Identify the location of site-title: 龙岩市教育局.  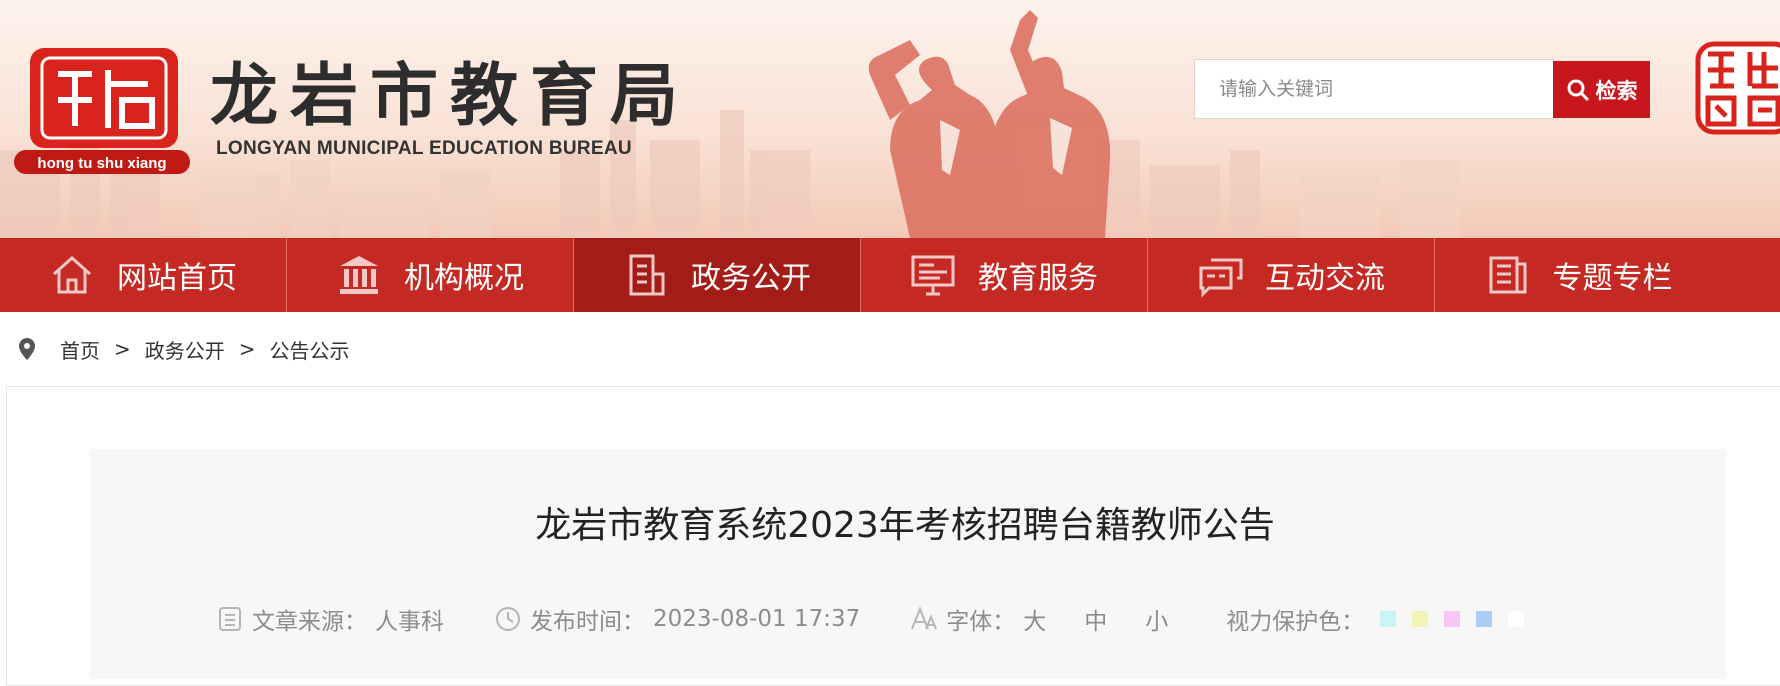
(450, 96).